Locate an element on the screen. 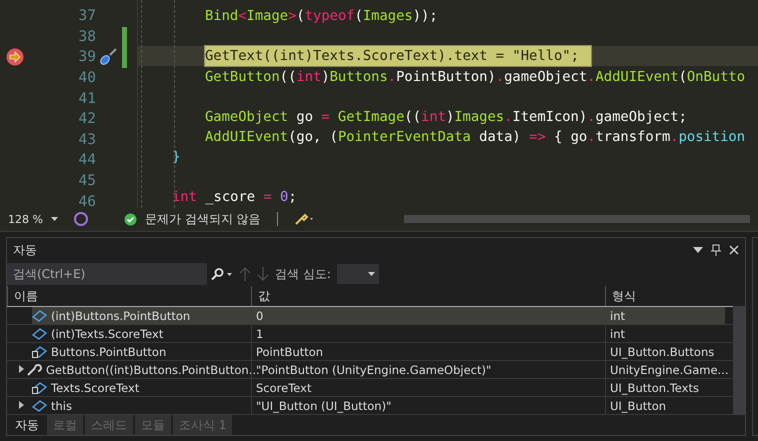  line-number: 42 is located at coordinates (87, 119).